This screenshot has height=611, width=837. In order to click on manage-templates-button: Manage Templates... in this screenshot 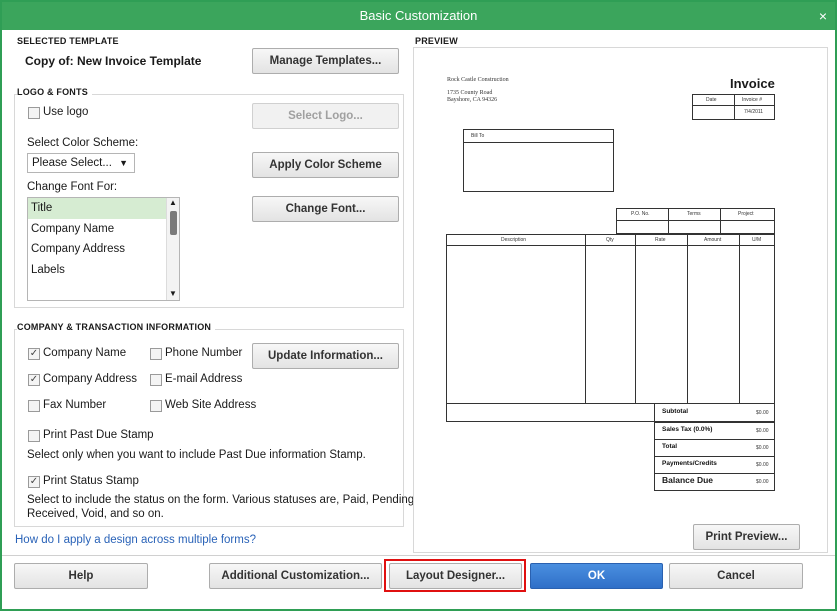, I will do `click(325, 61)`.